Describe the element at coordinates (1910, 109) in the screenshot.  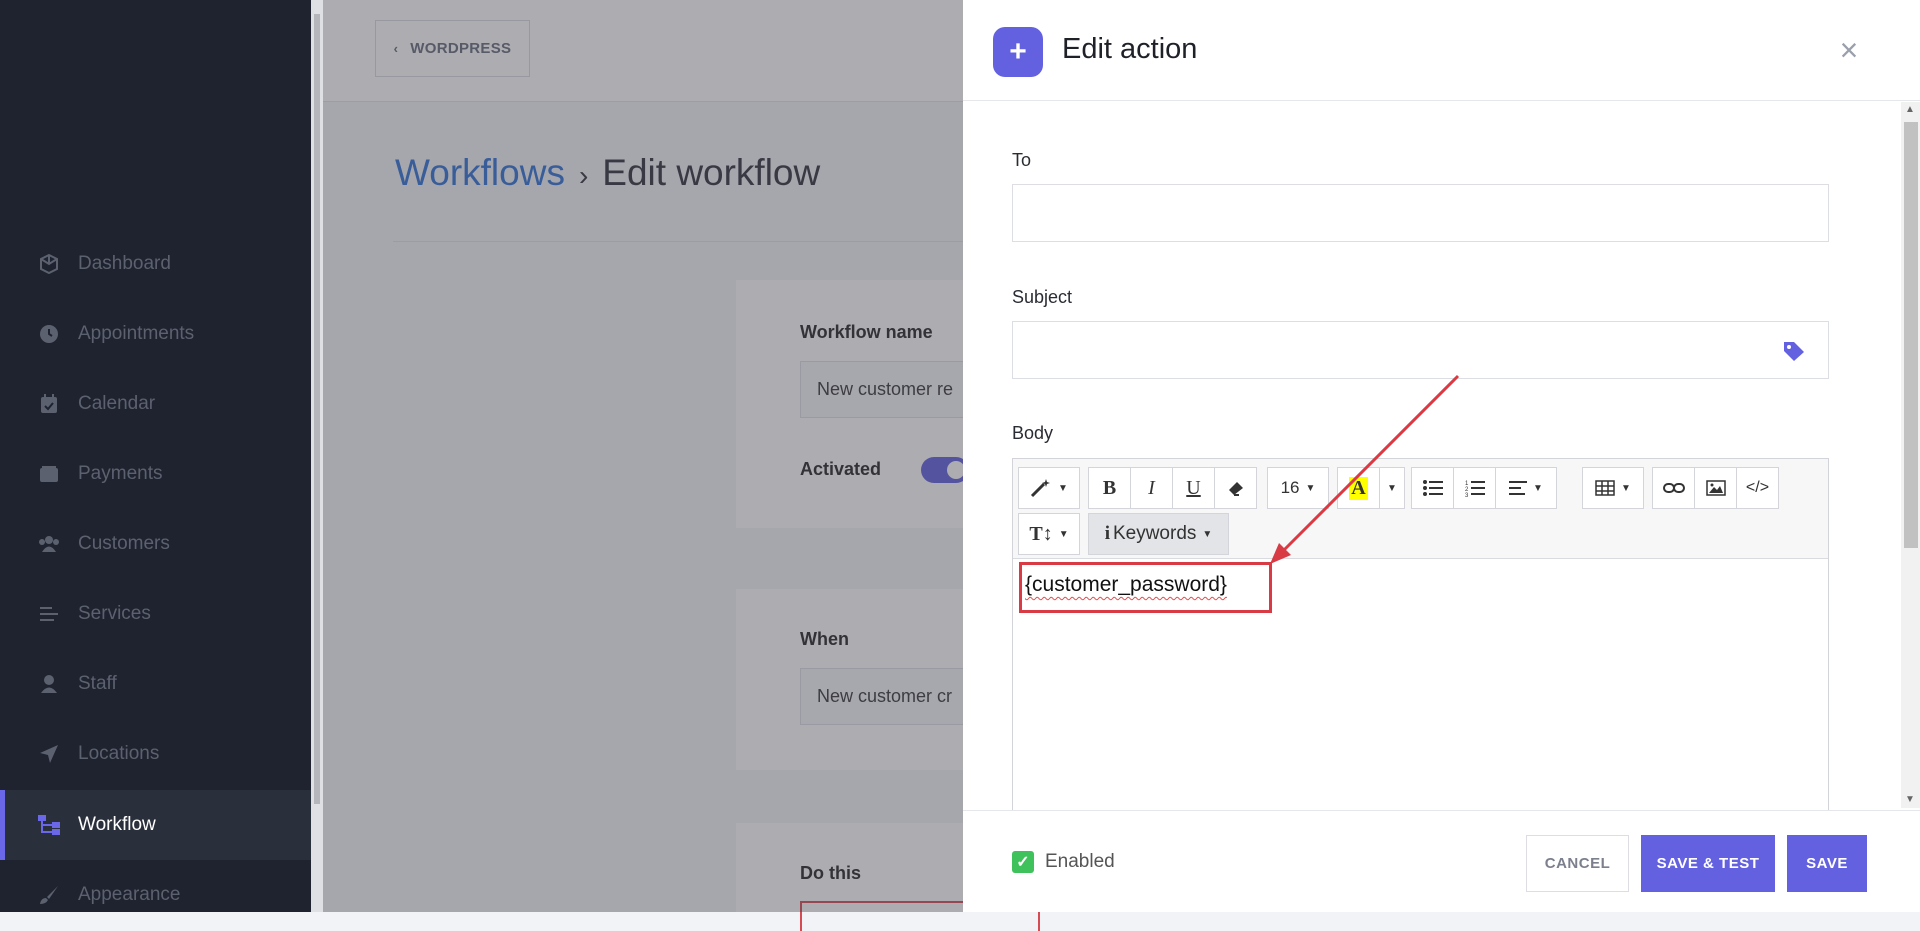
I see `scroll-up-arrow-icon: ▲` at that location.